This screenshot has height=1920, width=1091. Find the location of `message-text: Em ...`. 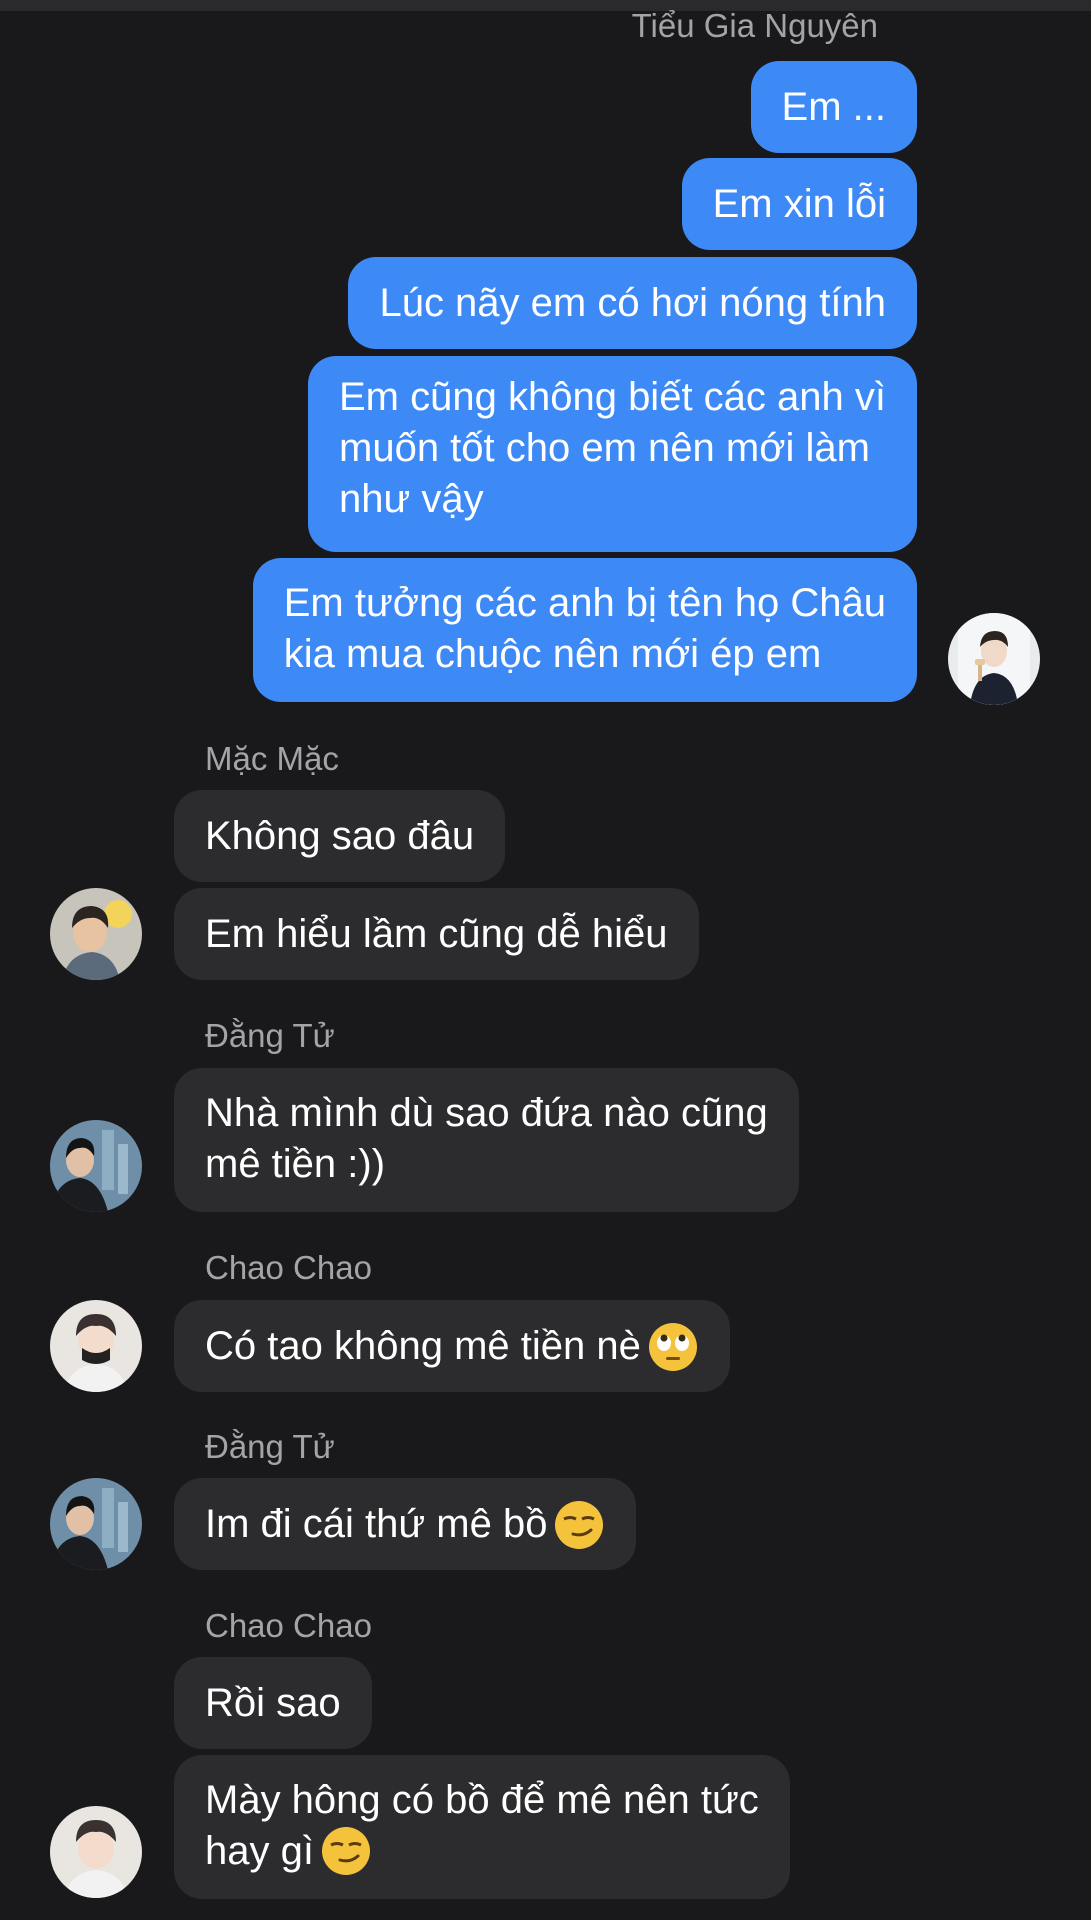

message-text: Em ... is located at coordinates (833, 107).